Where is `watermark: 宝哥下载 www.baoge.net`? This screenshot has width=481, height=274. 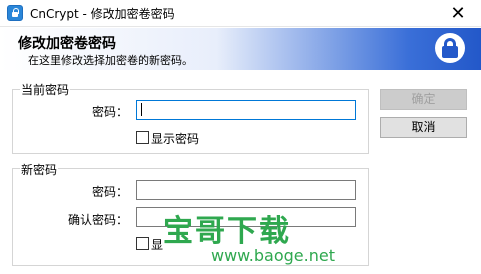 watermark: 宝哥下载 www.baoge.net is located at coordinates (249, 238).